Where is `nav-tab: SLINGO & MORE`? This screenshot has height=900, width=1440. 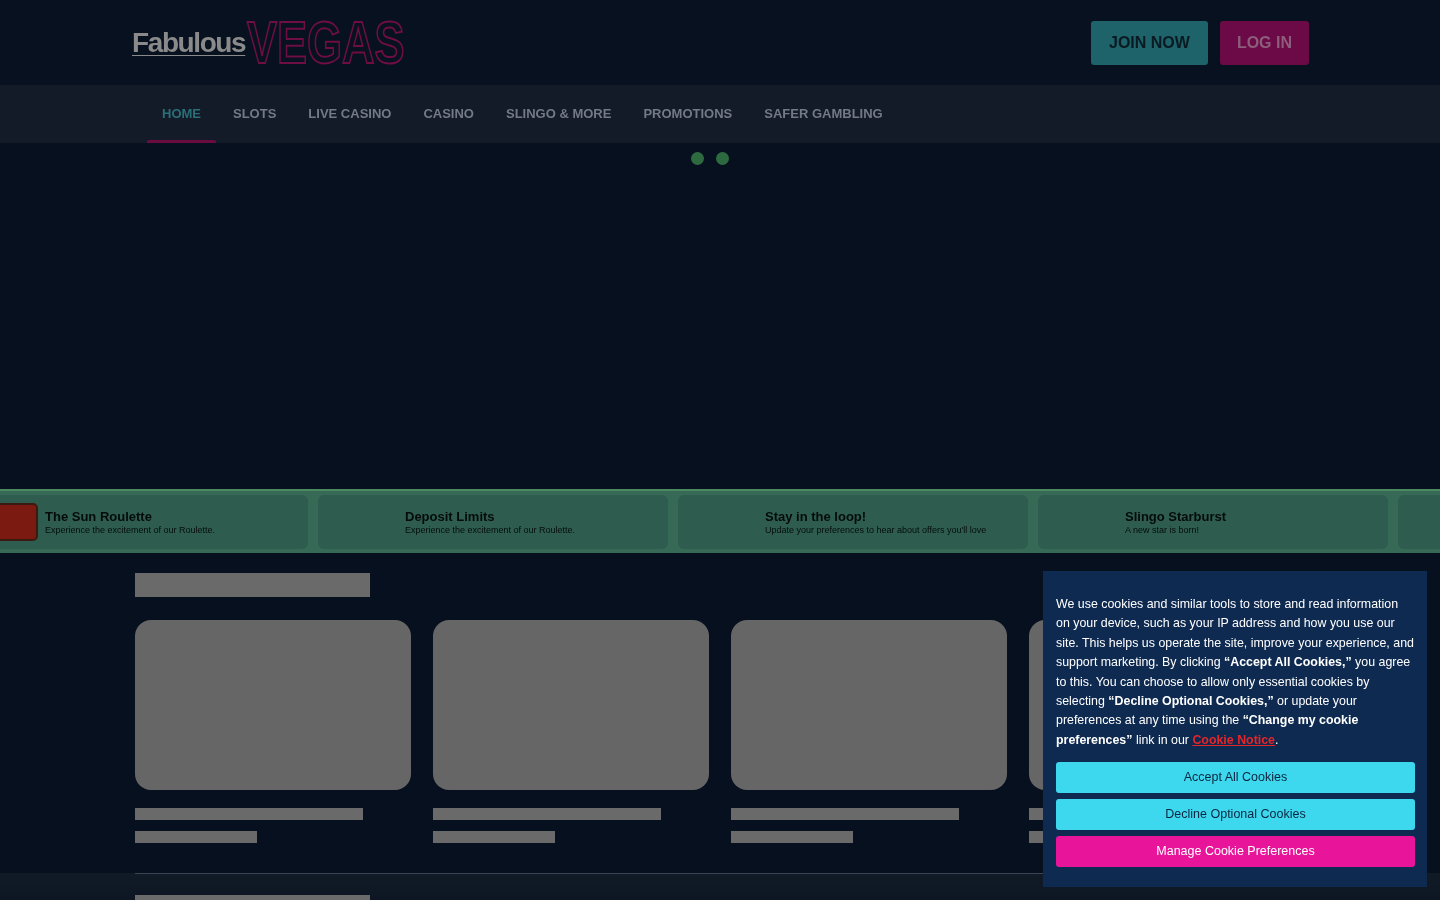
nav-tab: SLINGO & MORE is located at coordinates (559, 114).